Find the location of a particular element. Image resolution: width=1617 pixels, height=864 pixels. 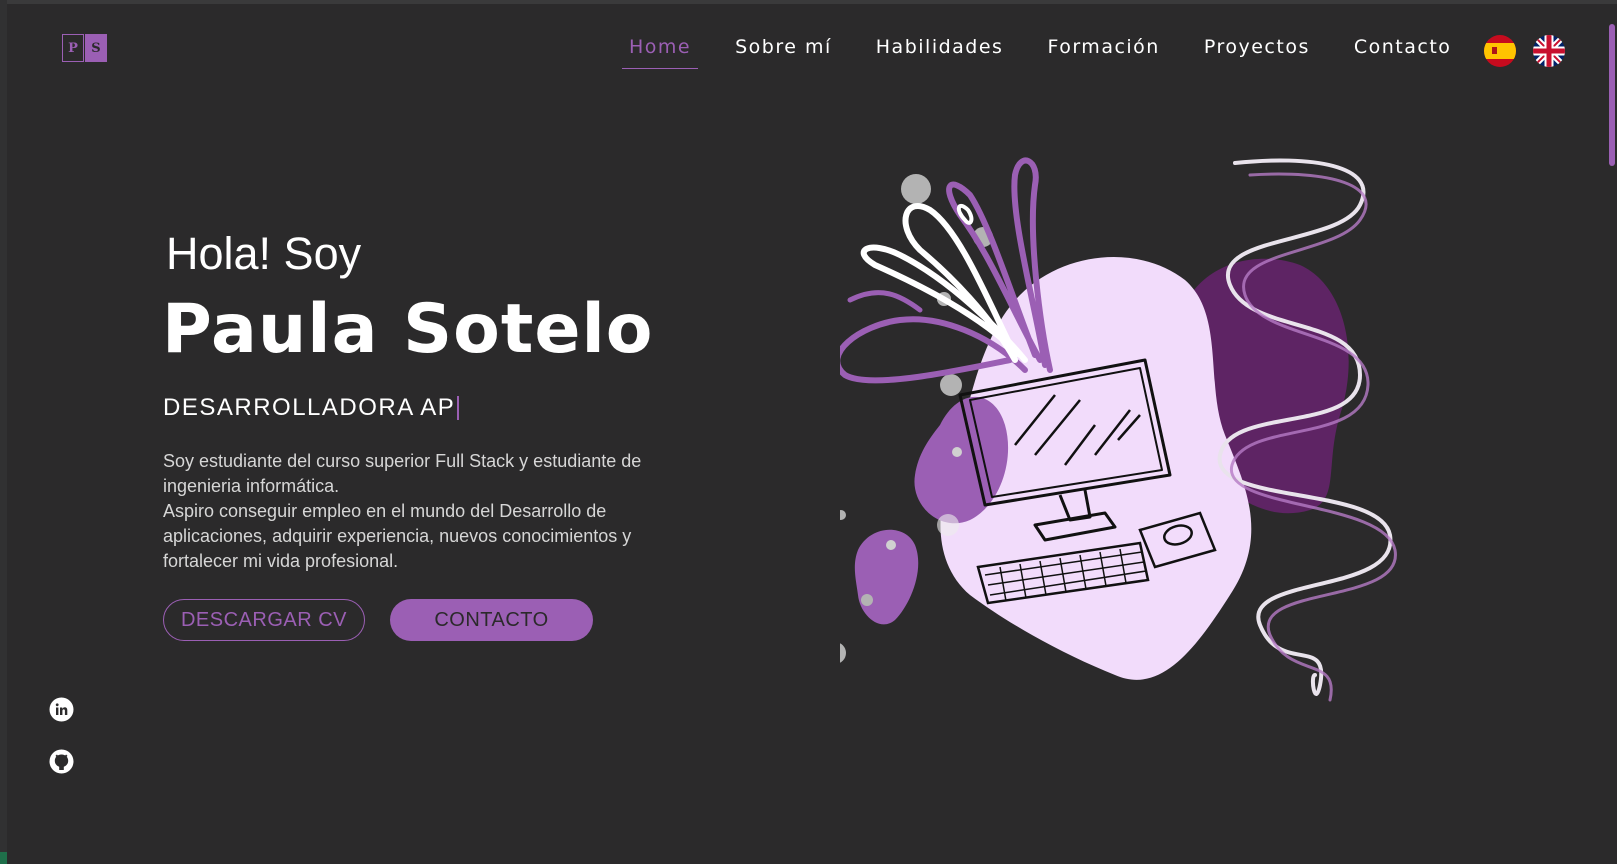

typing-cursor is located at coordinates (458, 408).